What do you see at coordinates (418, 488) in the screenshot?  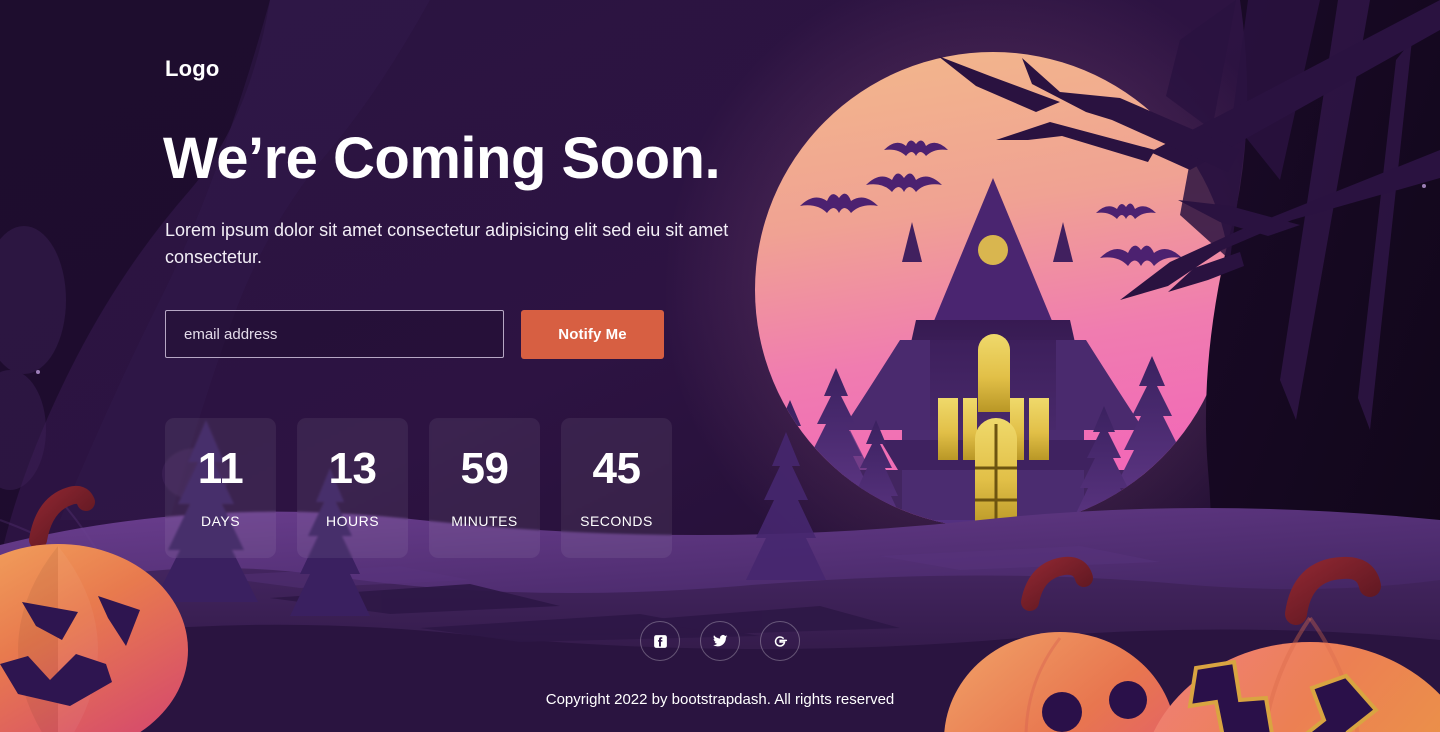 I see `countdown-timer: 11 DAYS 13 HOURS 59 MINUTES 45 SECONDS` at bounding box center [418, 488].